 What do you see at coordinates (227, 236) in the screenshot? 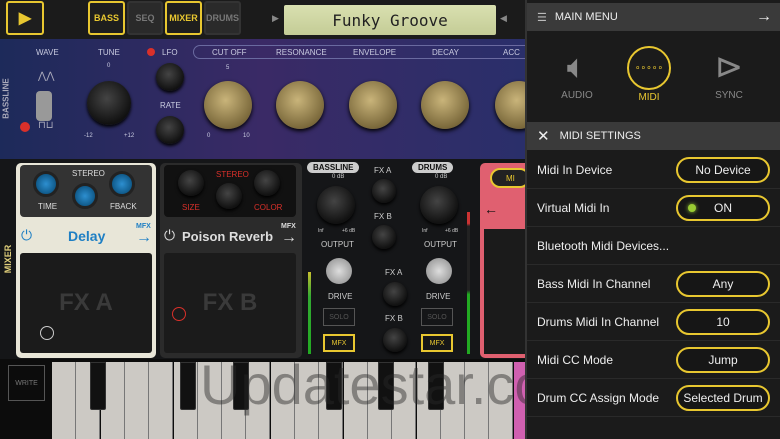
I see `fx-b-name: Poison Reverb` at bounding box center [227, 236].